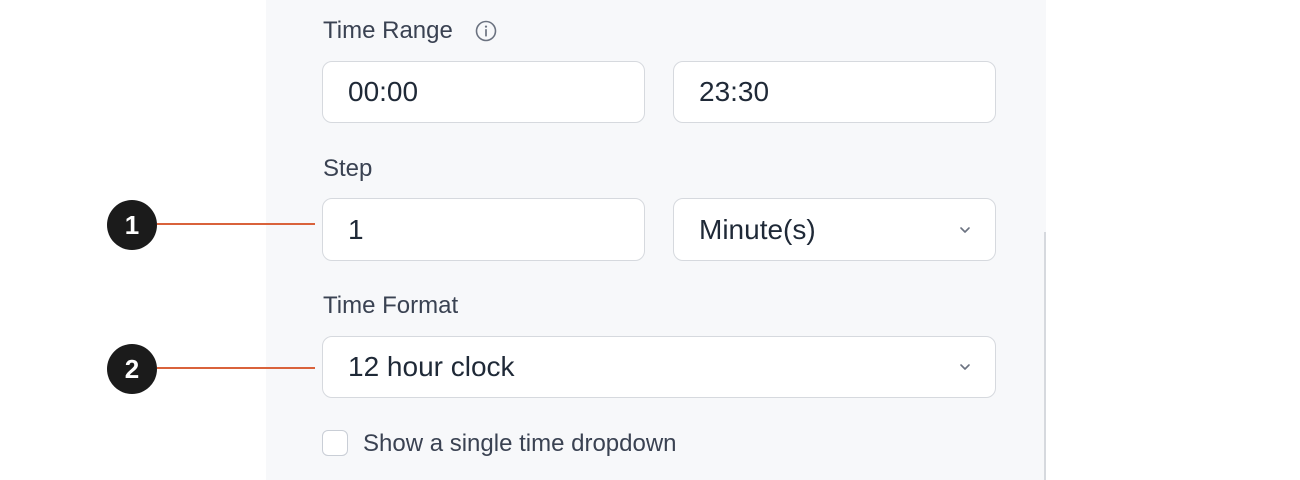 The image size is (1300, 480). I want to click on step-unit-text: Minute(s), so click(757, 229).